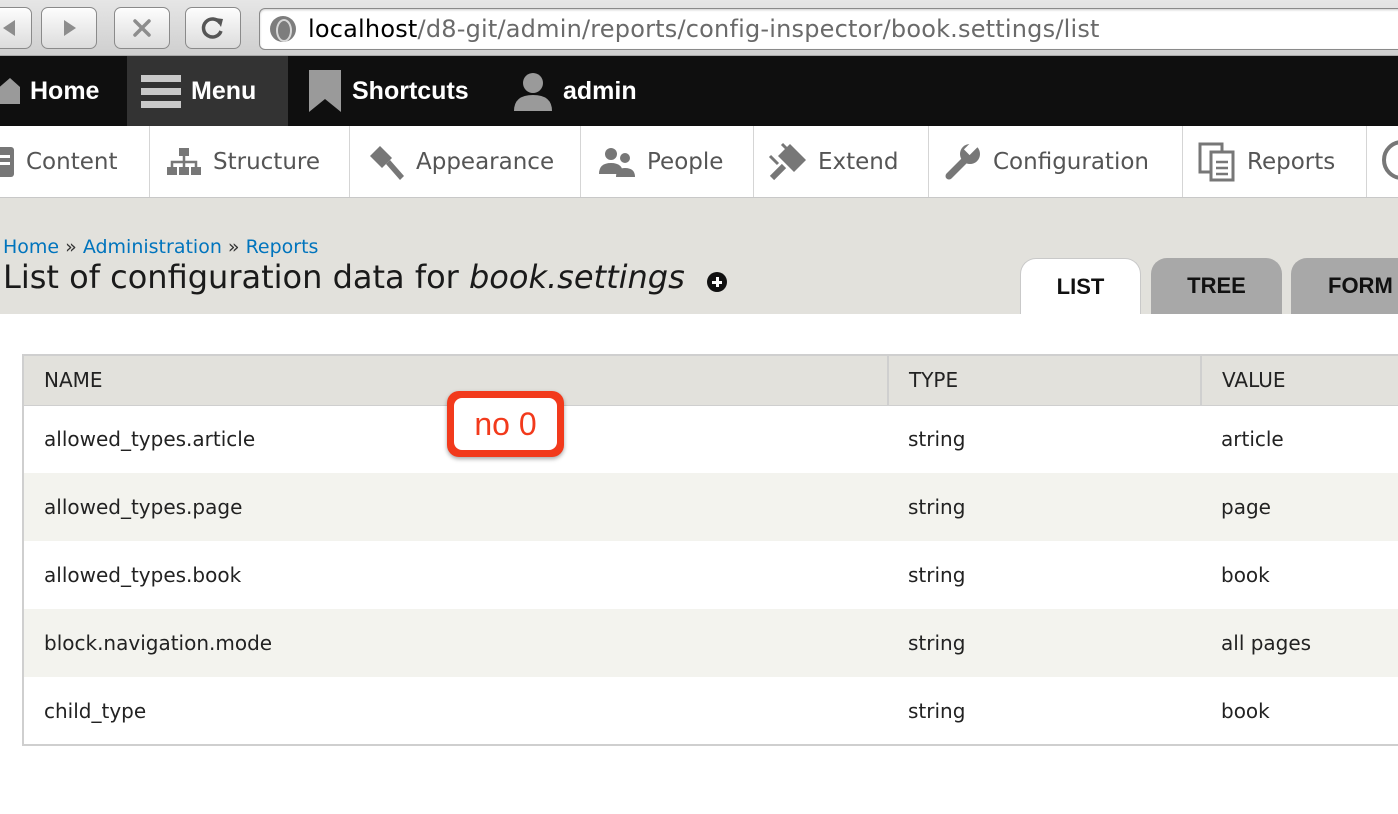 This screenshot has height=814, width=1398. What do you see at coordinates (710, 380) in the screenshot?
I see `table-header-row: NAME TYPE VALUE` at bounding box center [710, 380].